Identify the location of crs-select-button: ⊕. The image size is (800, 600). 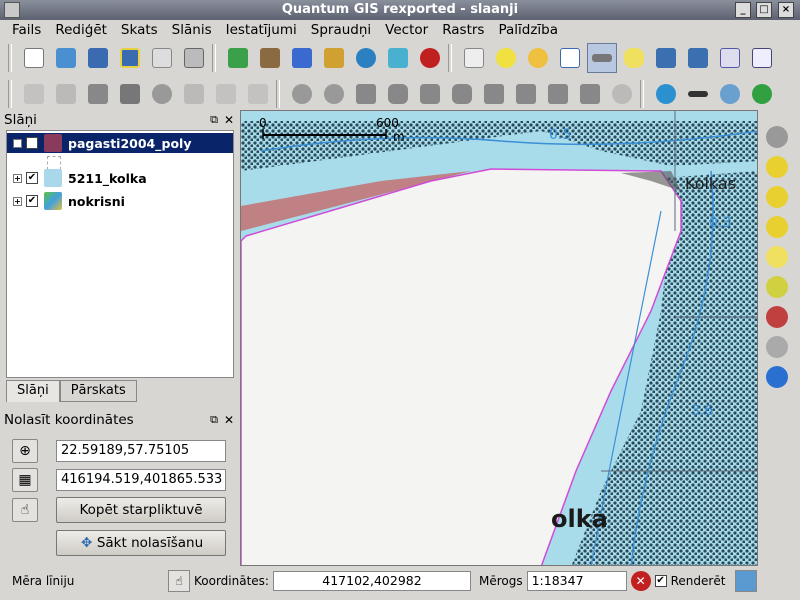
(25, 451).